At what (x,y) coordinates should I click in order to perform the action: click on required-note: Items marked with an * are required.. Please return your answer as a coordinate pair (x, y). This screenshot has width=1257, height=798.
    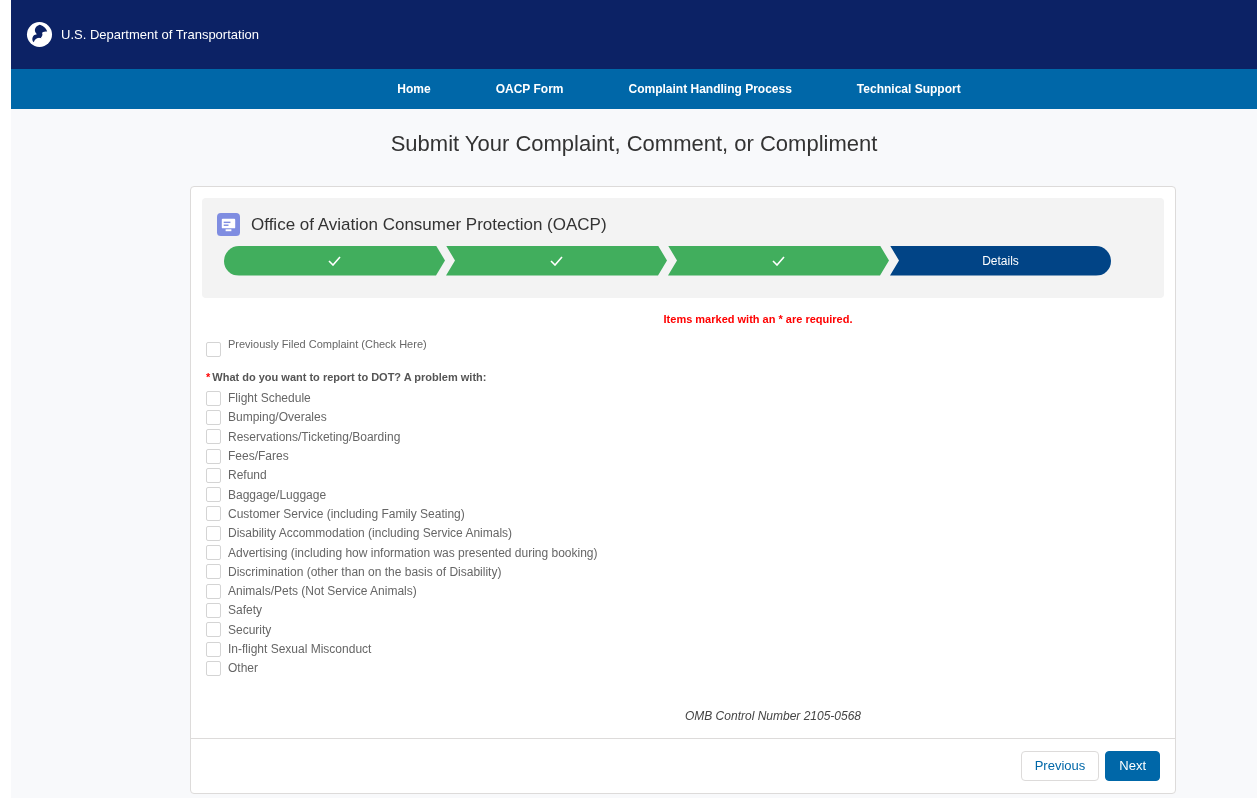
    Looking at the image, I should click on (758, 319).